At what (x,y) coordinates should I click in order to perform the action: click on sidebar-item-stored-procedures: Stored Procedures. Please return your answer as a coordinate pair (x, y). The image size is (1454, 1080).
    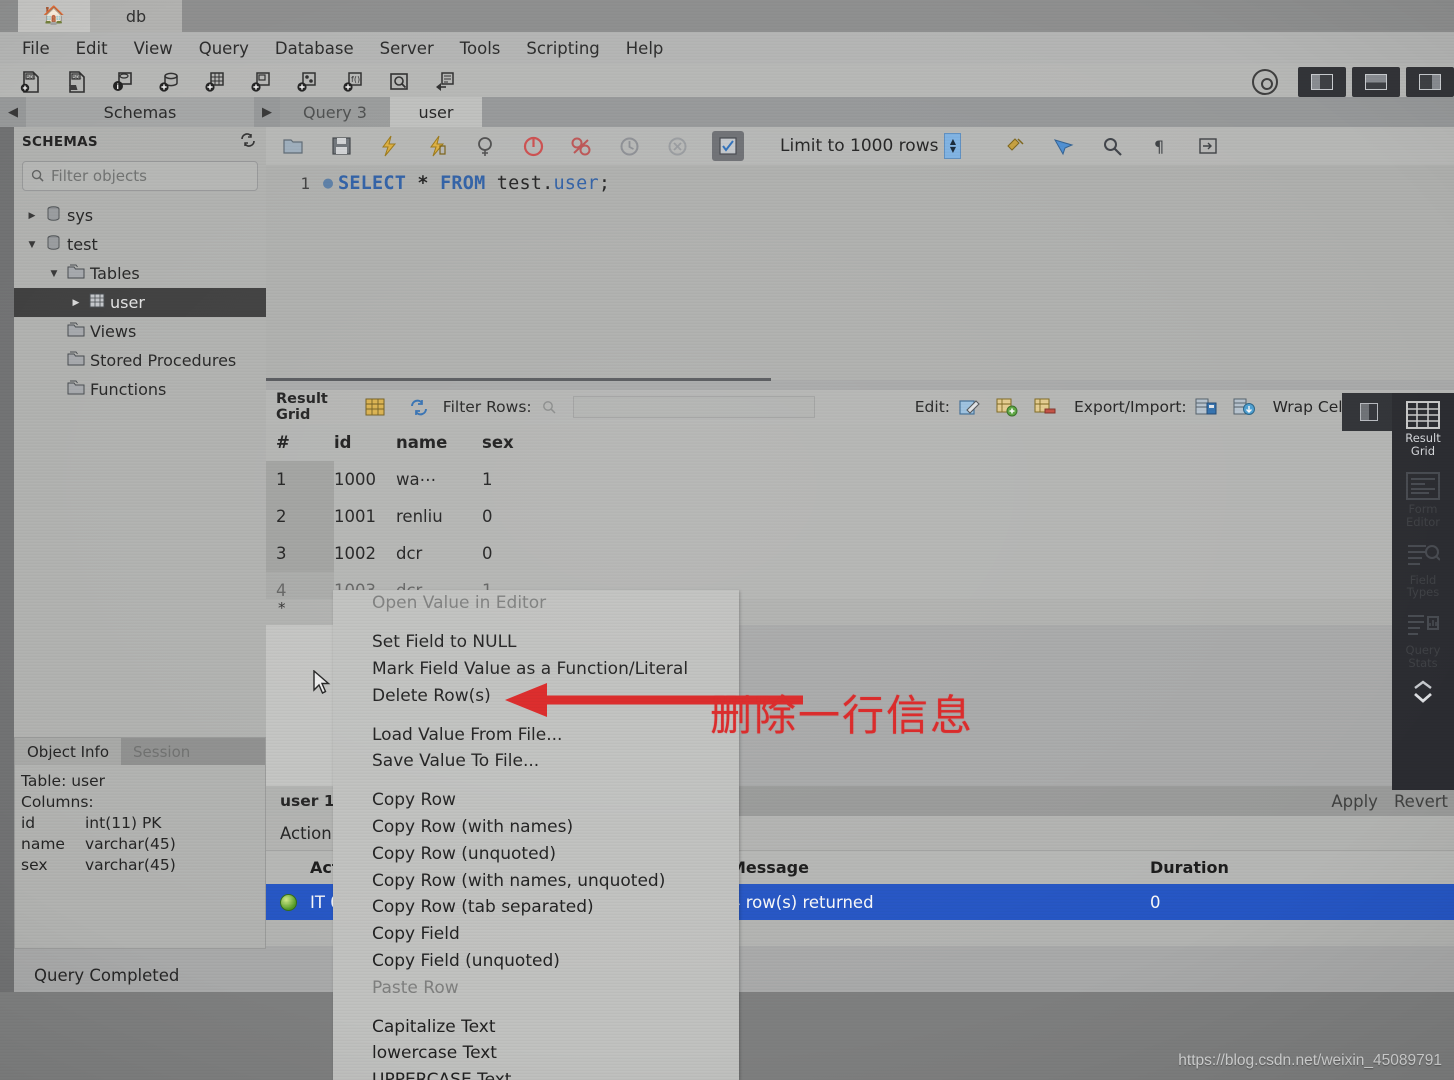
    Looking at the image, I should click on (140, 360).